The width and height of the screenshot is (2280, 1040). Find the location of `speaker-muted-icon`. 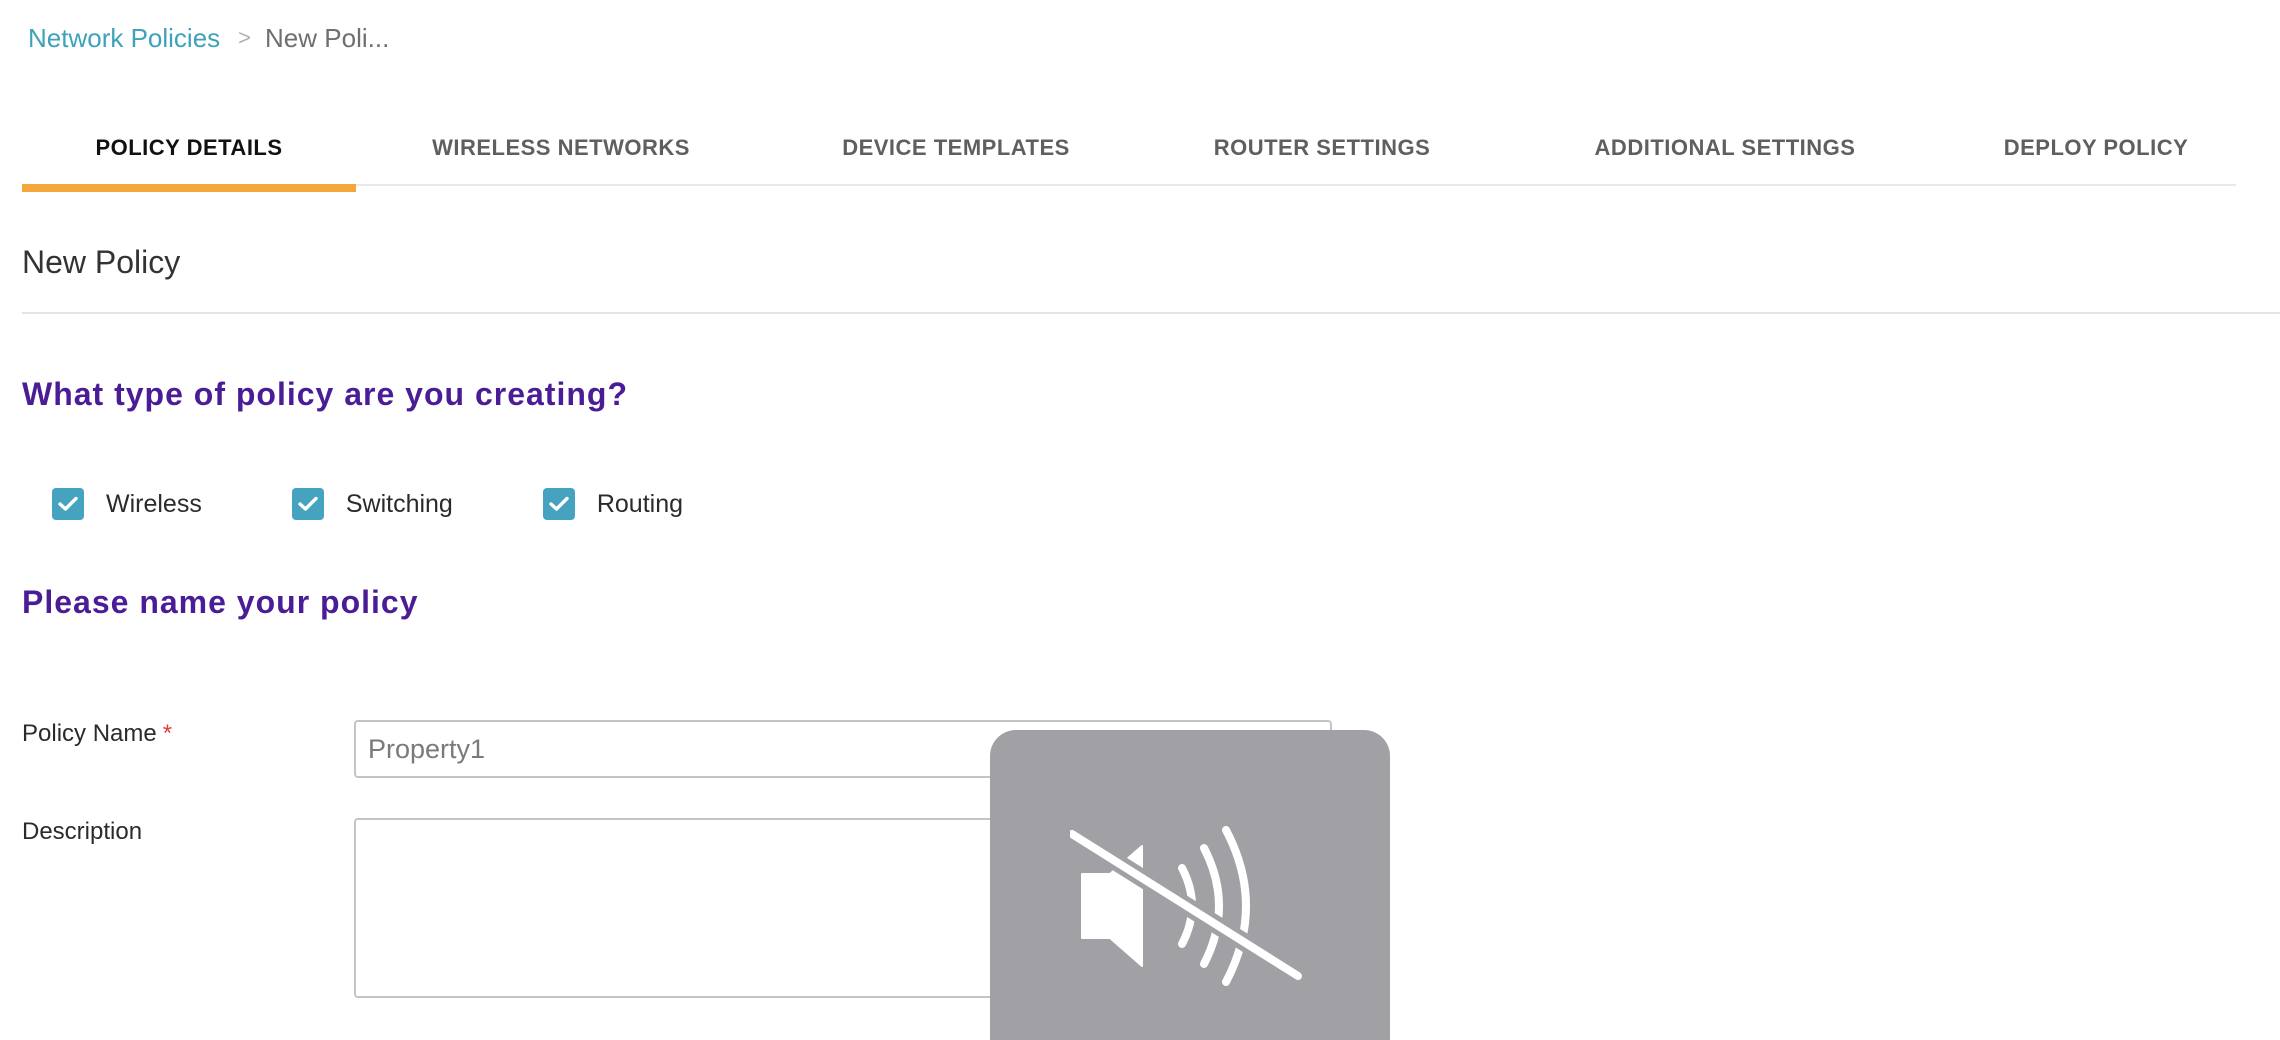

speaker-muted-icon is located at coordinates (1188, 906).